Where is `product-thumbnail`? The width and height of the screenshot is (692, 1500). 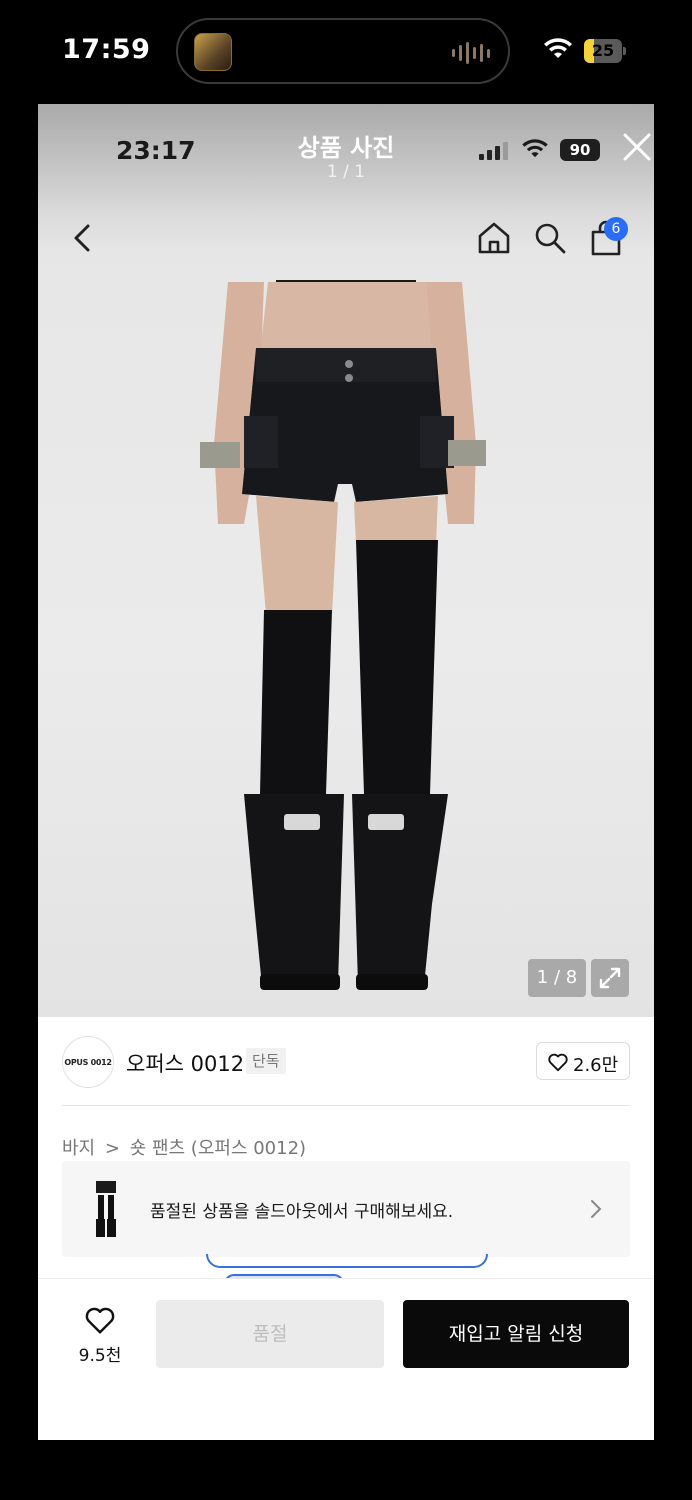
product-thumbnail is located at coordinates (106, 1209).